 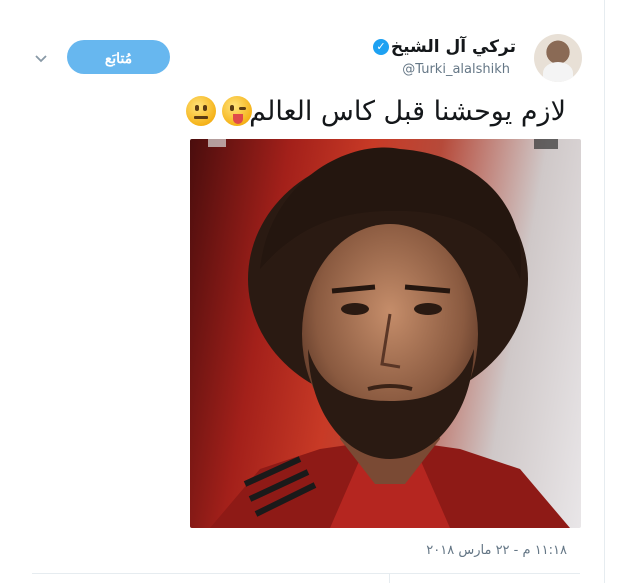 I want to click on avatar-headscarf, so click(x=558, y=72).